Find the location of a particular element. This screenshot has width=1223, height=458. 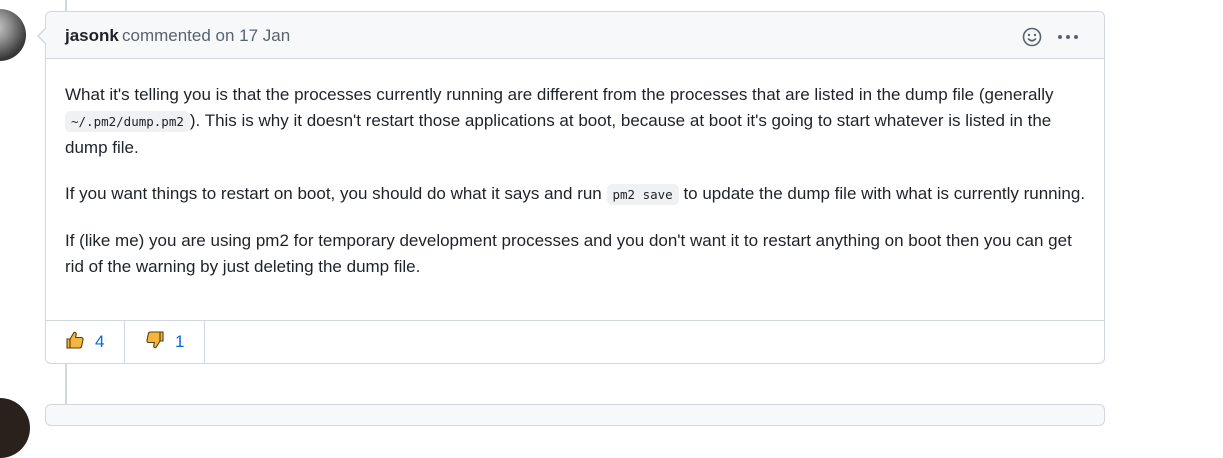

thumbs-down-icon is located at coordinates (155, 342).